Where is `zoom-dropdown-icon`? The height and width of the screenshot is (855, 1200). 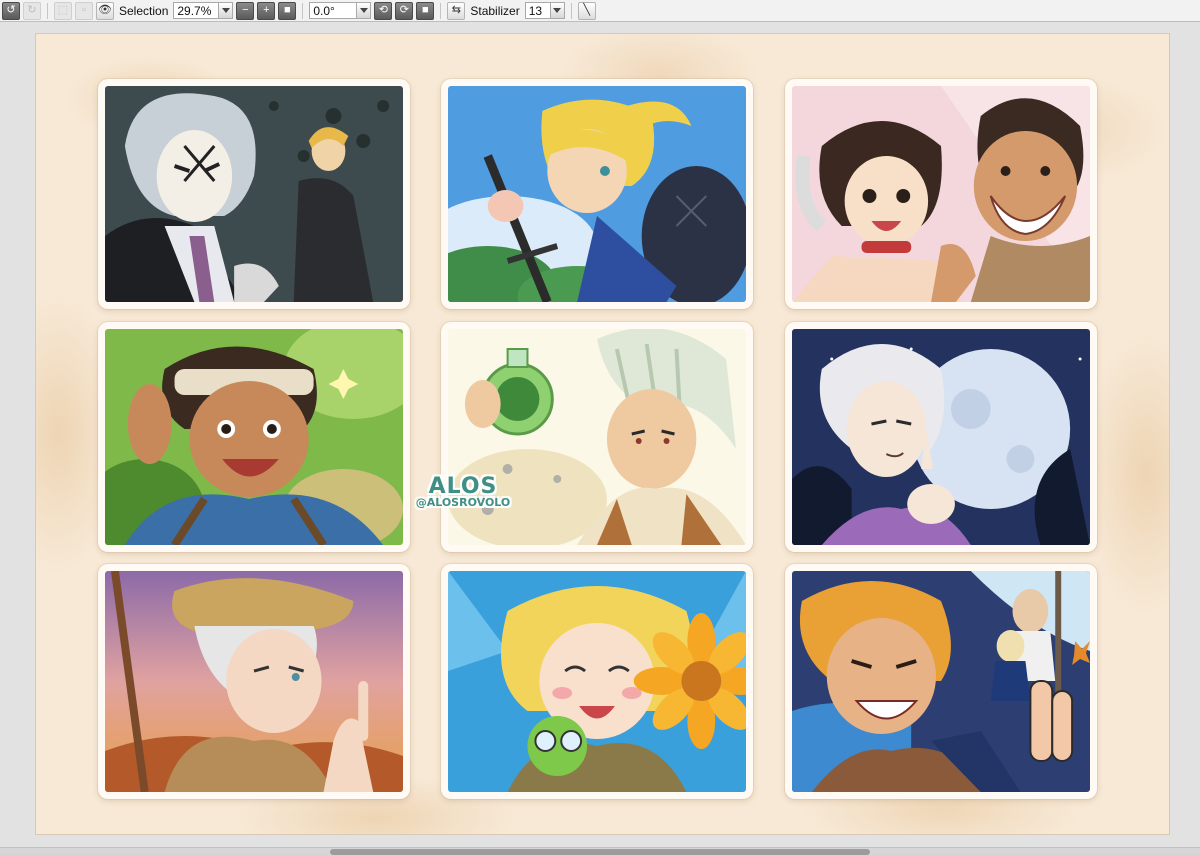
zoom-dropdown-icon is located at coordinates (226, 10).